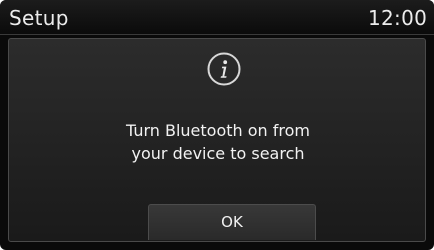  I want to click on status-bar: Setup 12:00, so click(217, 17).